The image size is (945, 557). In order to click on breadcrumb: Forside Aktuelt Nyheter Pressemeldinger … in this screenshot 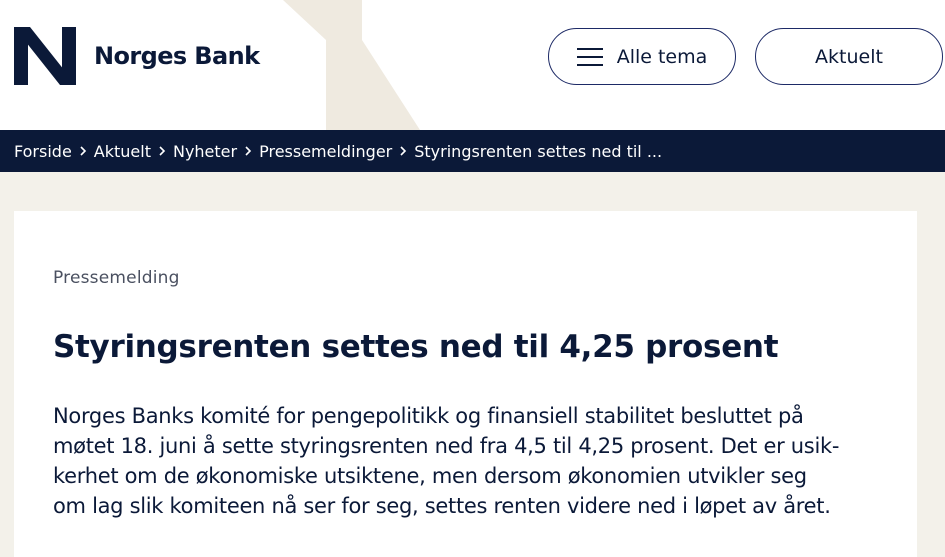, I will do `click(472, 151)`.